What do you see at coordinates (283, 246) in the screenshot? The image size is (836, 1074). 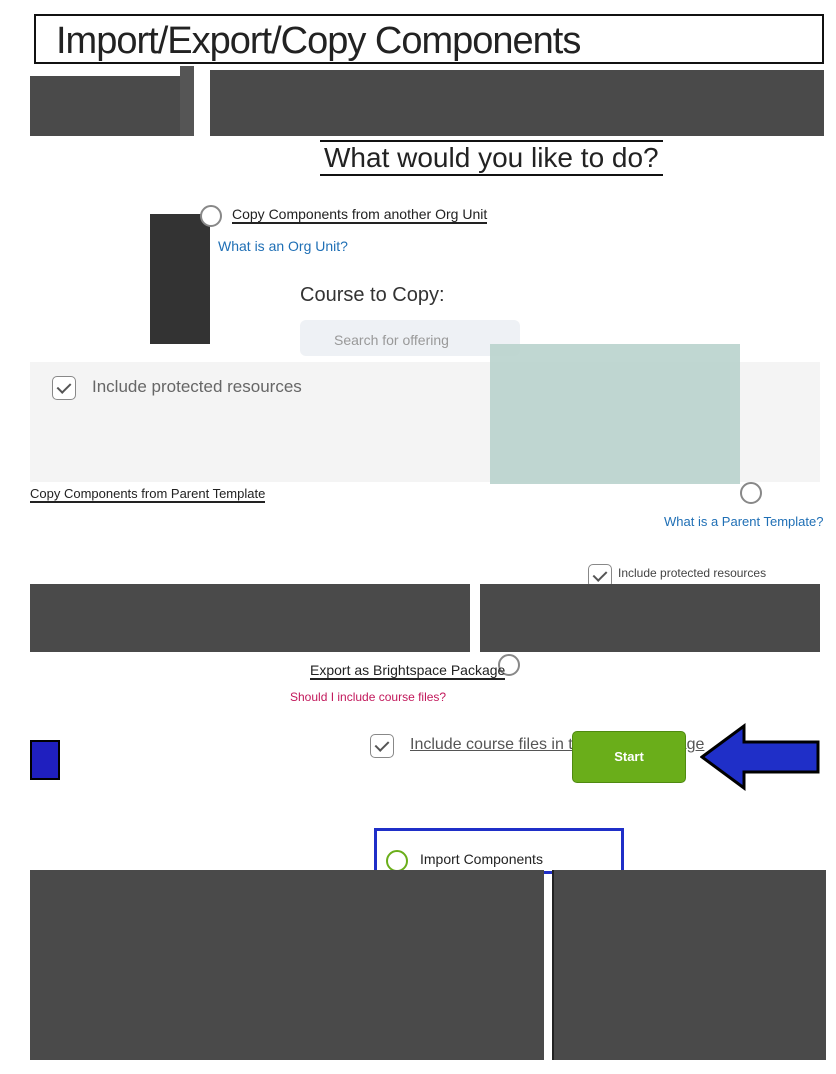 I see `help-link-org-unit: What is an Org Unit?` at bounding box center [283, 246].